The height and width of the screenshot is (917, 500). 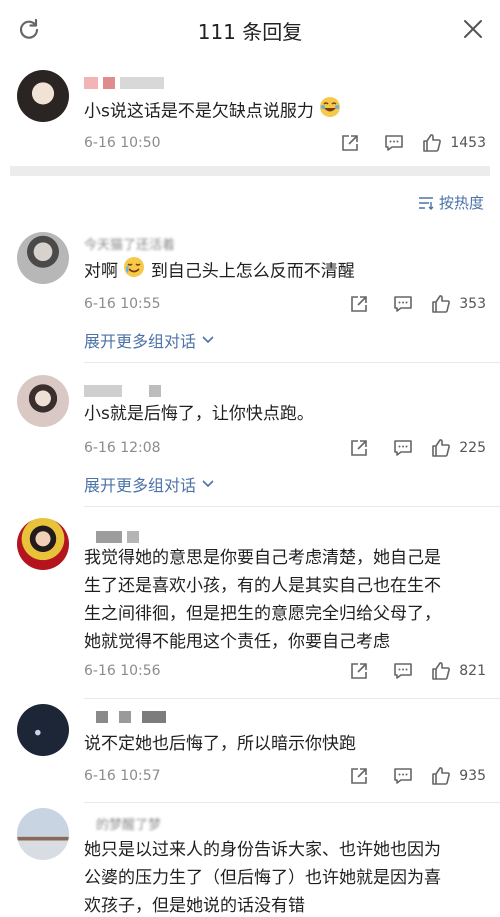 What do you see at coordinates (122, 776) in the screenshot?
I see `reply-time: 6-16 10:57` at bounding box center [122, 776].